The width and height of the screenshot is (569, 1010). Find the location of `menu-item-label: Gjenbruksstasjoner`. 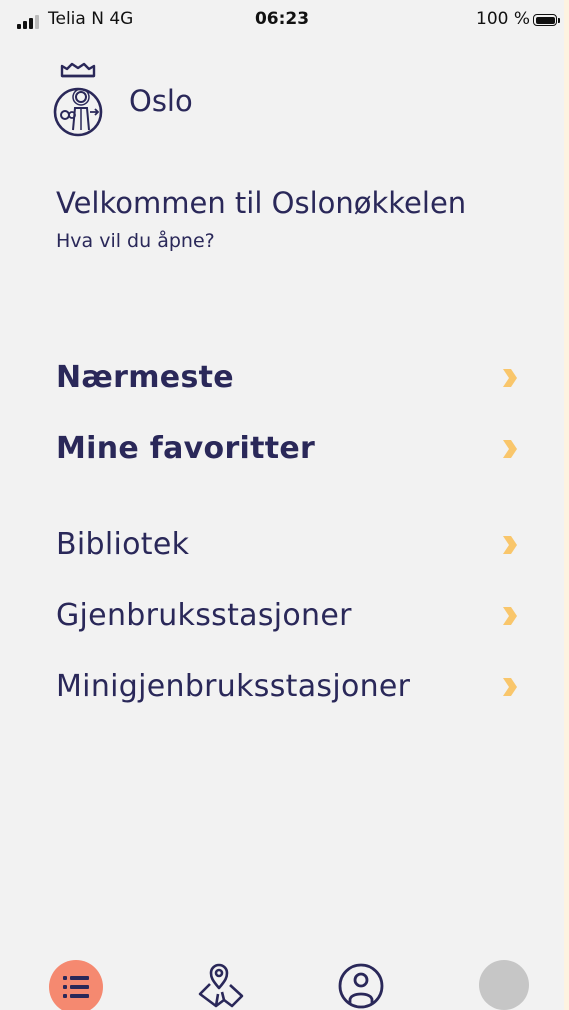

menu-item-label: Gjenbruksstasjoner is located at coordinates (204, 615).